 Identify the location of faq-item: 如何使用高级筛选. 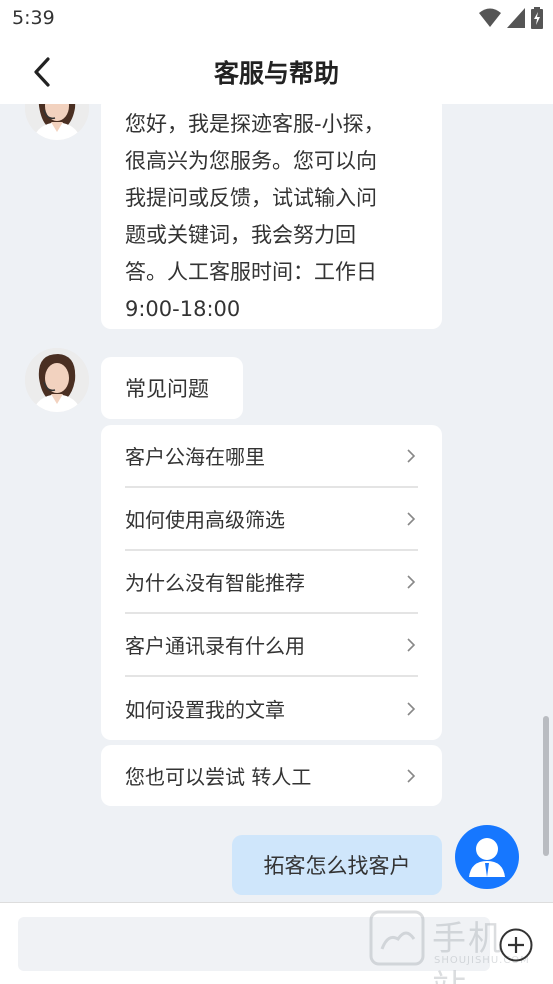
(271, 519).